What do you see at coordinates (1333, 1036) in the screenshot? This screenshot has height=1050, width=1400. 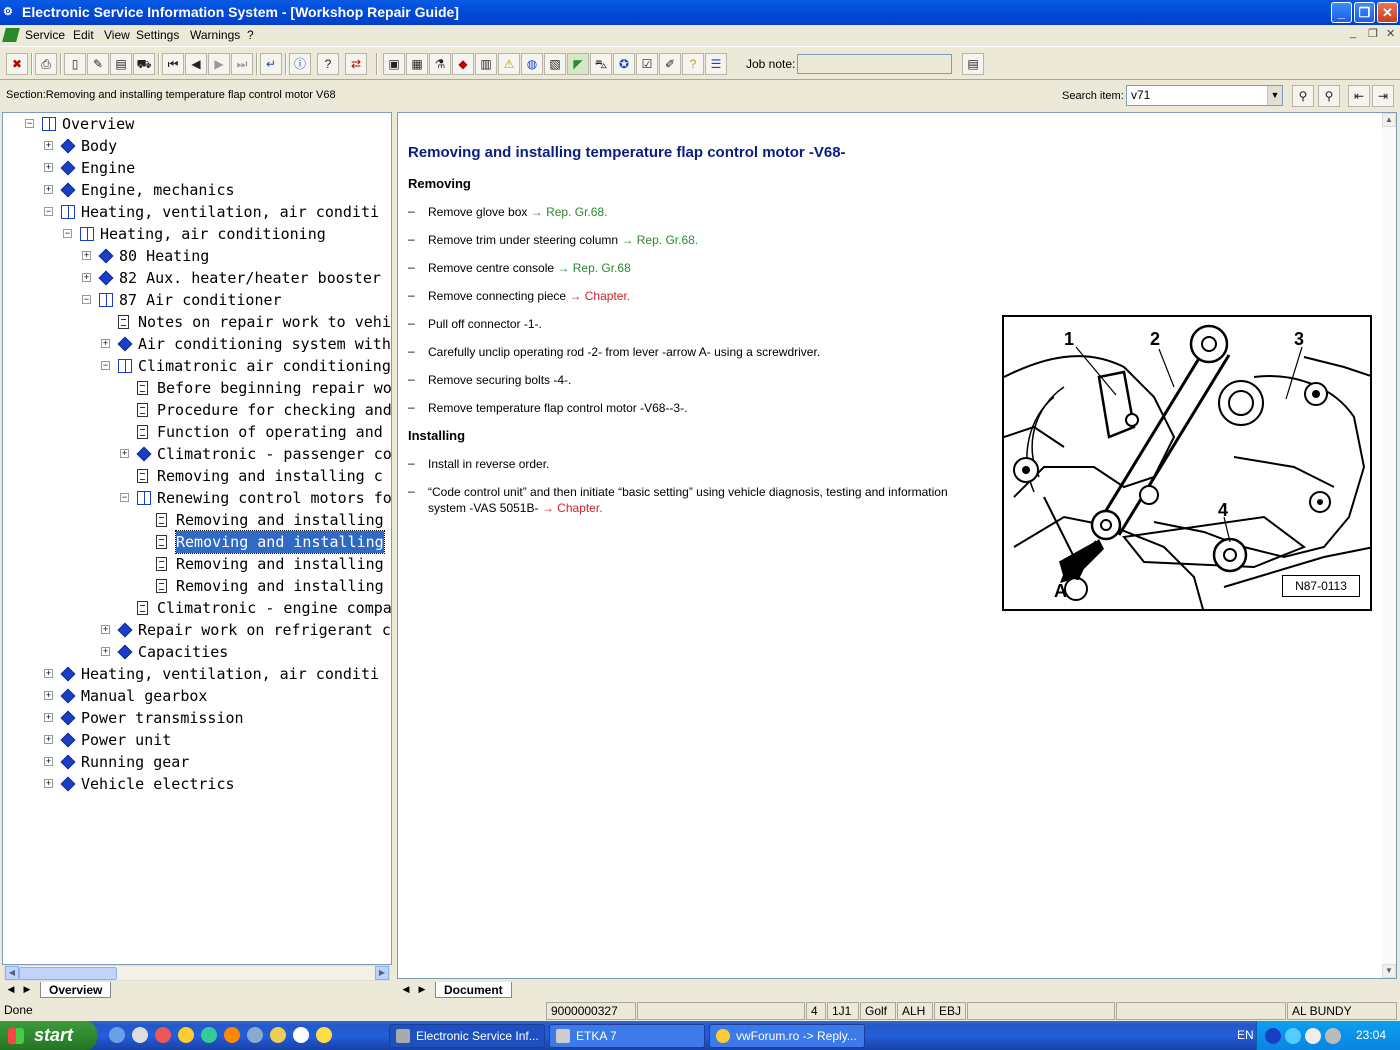 I see `tray-volume-icon` at bounding box center [1333, 1036].